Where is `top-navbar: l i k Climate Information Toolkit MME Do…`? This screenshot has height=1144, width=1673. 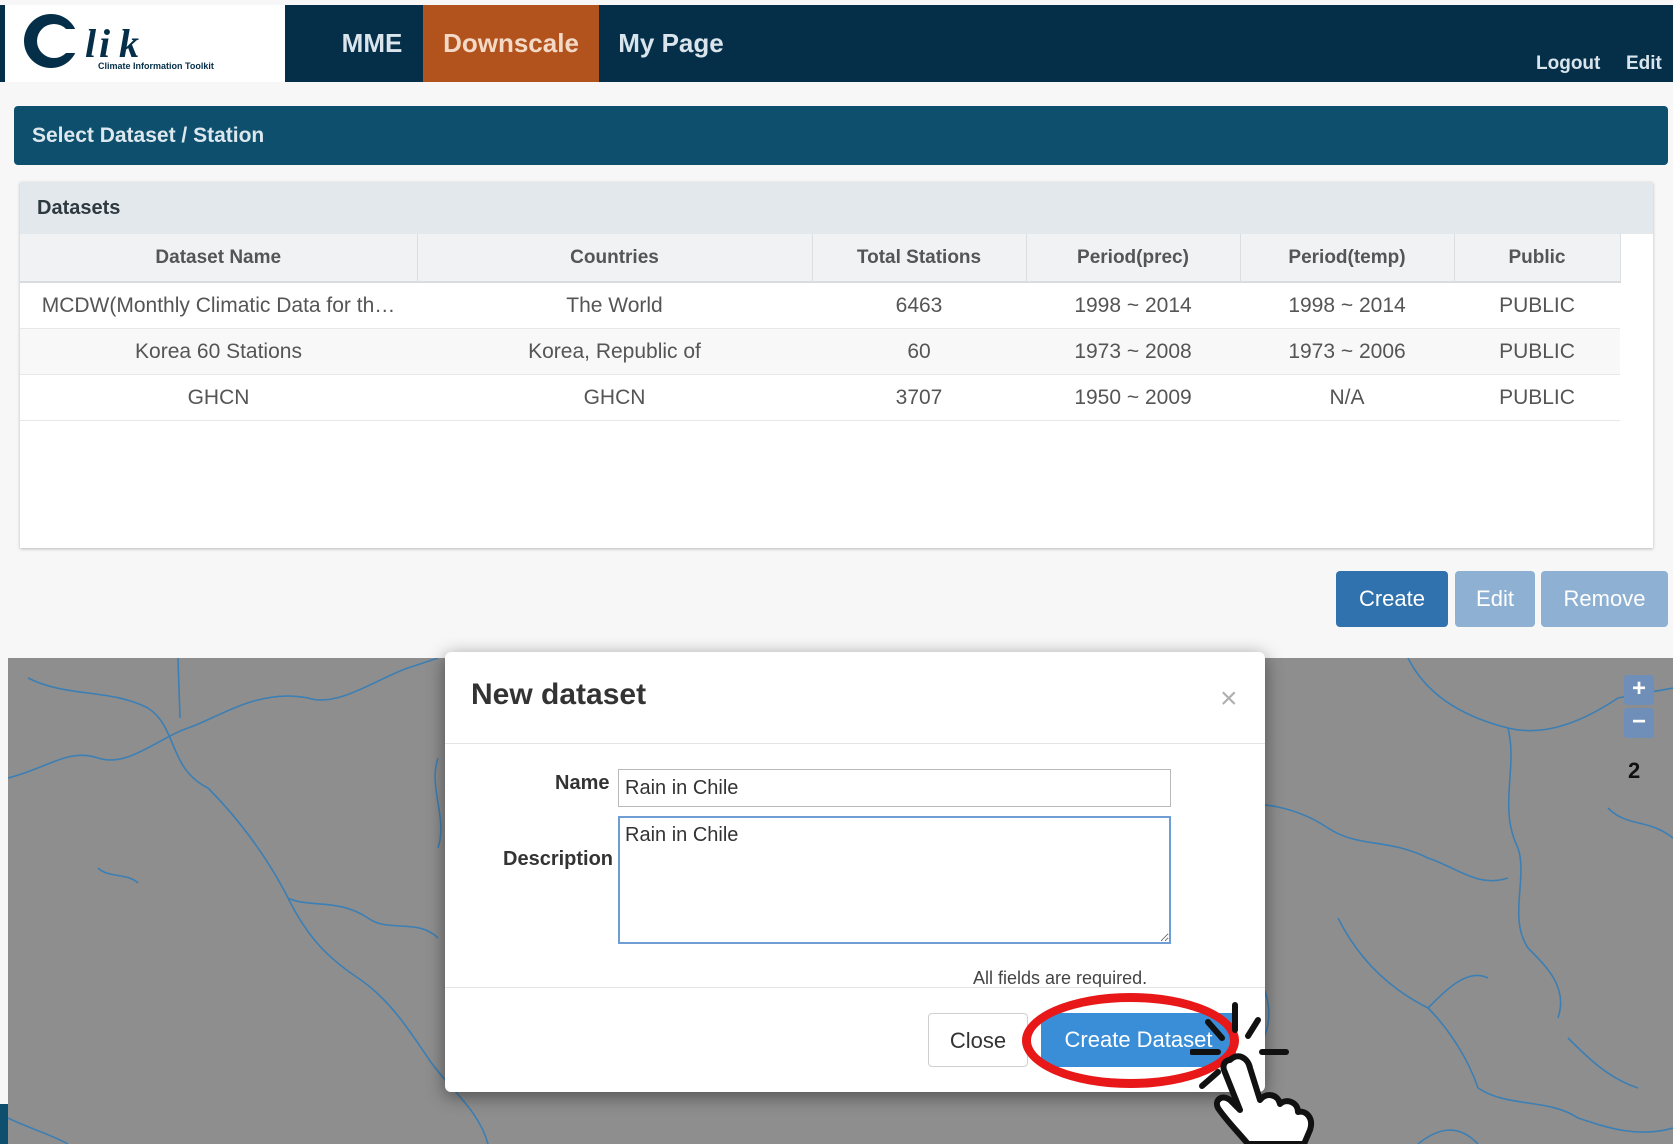 top-navbar: l i k Climate Information Toolkit MME Do… is located at coordinates (836, 43).